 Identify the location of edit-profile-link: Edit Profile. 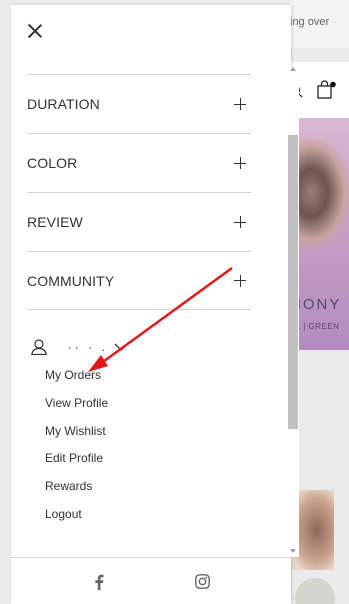
(76, 464).